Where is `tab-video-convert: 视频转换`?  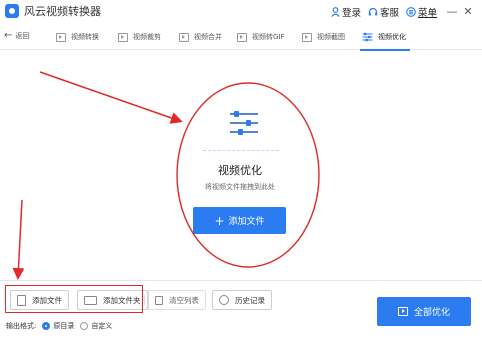
tab-video-convert: 视频转换 is located at coordinates (77, 37).